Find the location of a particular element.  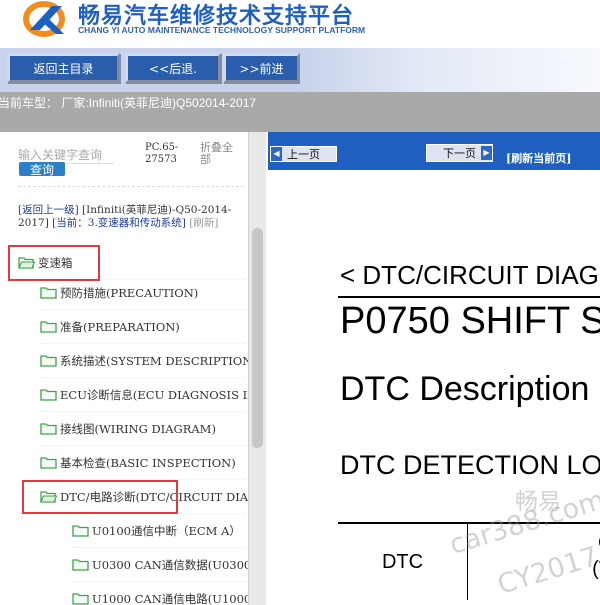

tree-item-label: U0100通信中断（ECM A） is located at coordinates (166, 530).